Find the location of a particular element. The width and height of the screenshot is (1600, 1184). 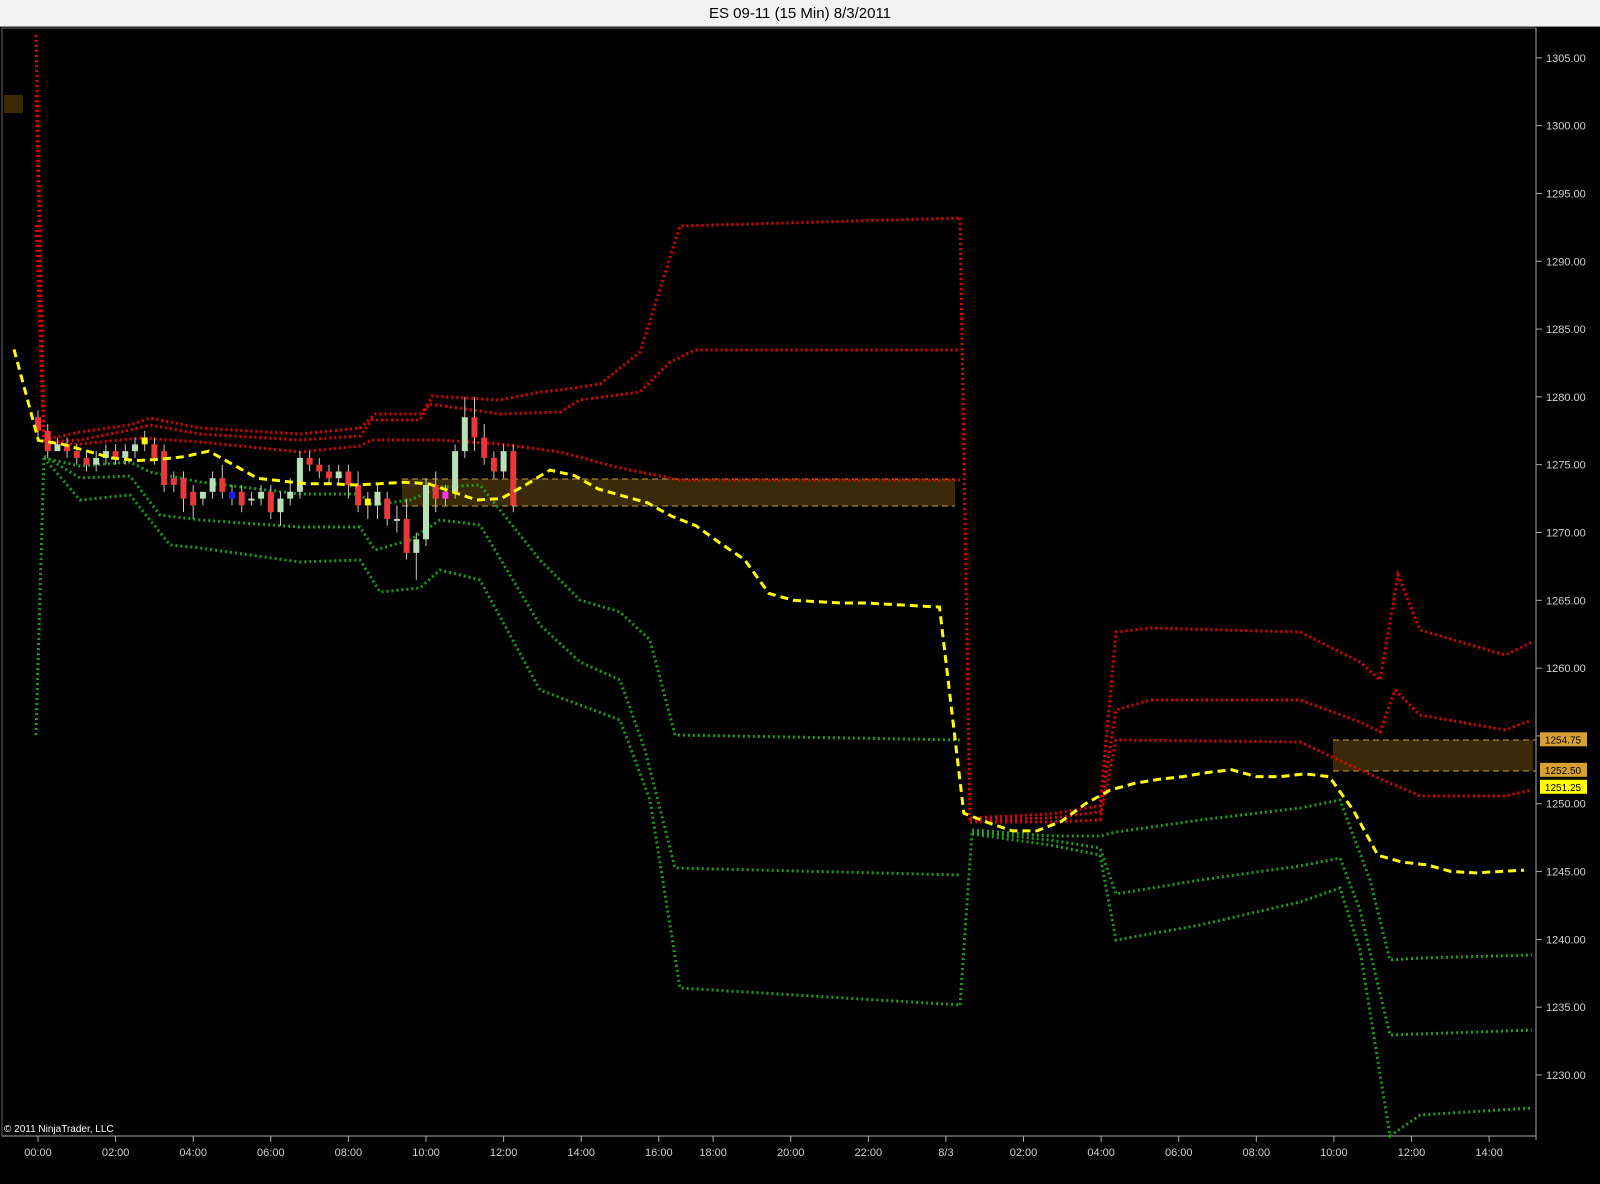

price-tick-label: 1280.00 is located at coordinates (1566, 398).